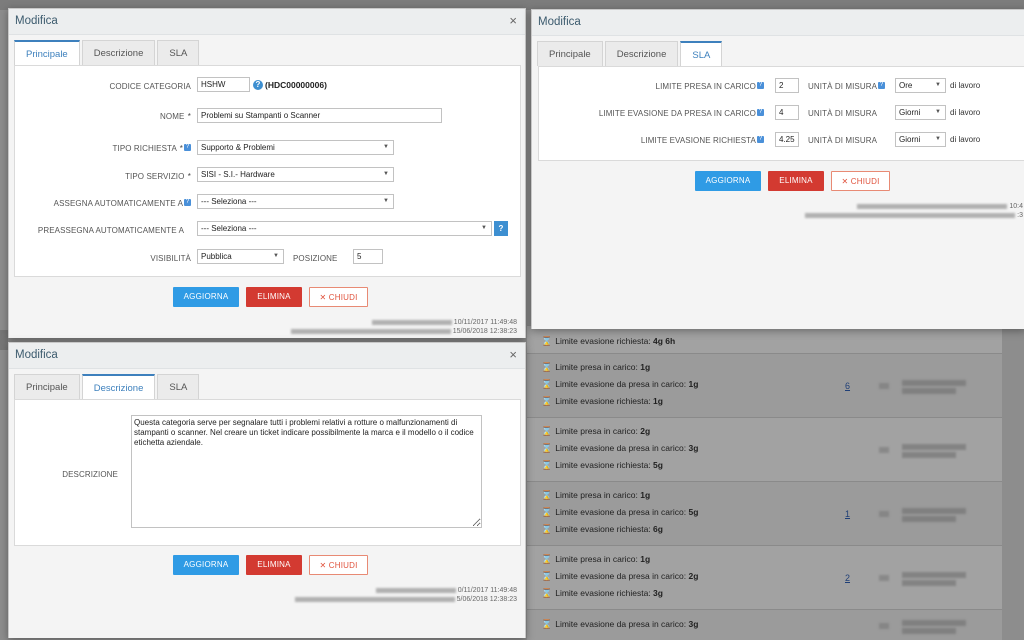 Image resolution: width=1024 pixels, height=640 pixels. Describe the element at coordinates (602, 465) in the screenshot. I see `sla-line: ⌛ Limite evasione richiesta: 5g` at that location.